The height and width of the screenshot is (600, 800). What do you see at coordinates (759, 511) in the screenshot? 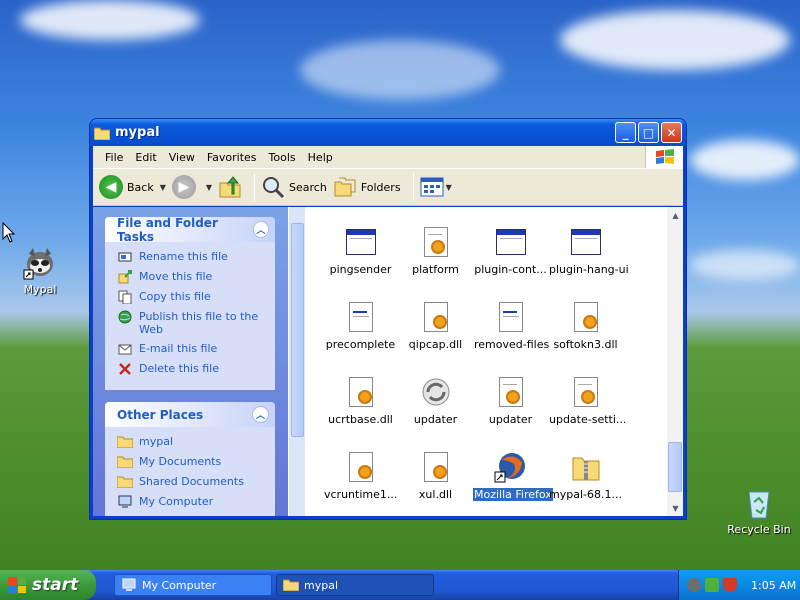
I see `desktop-icon-recycle-bin: Recycle Bin` at bounding box center [759, 511].